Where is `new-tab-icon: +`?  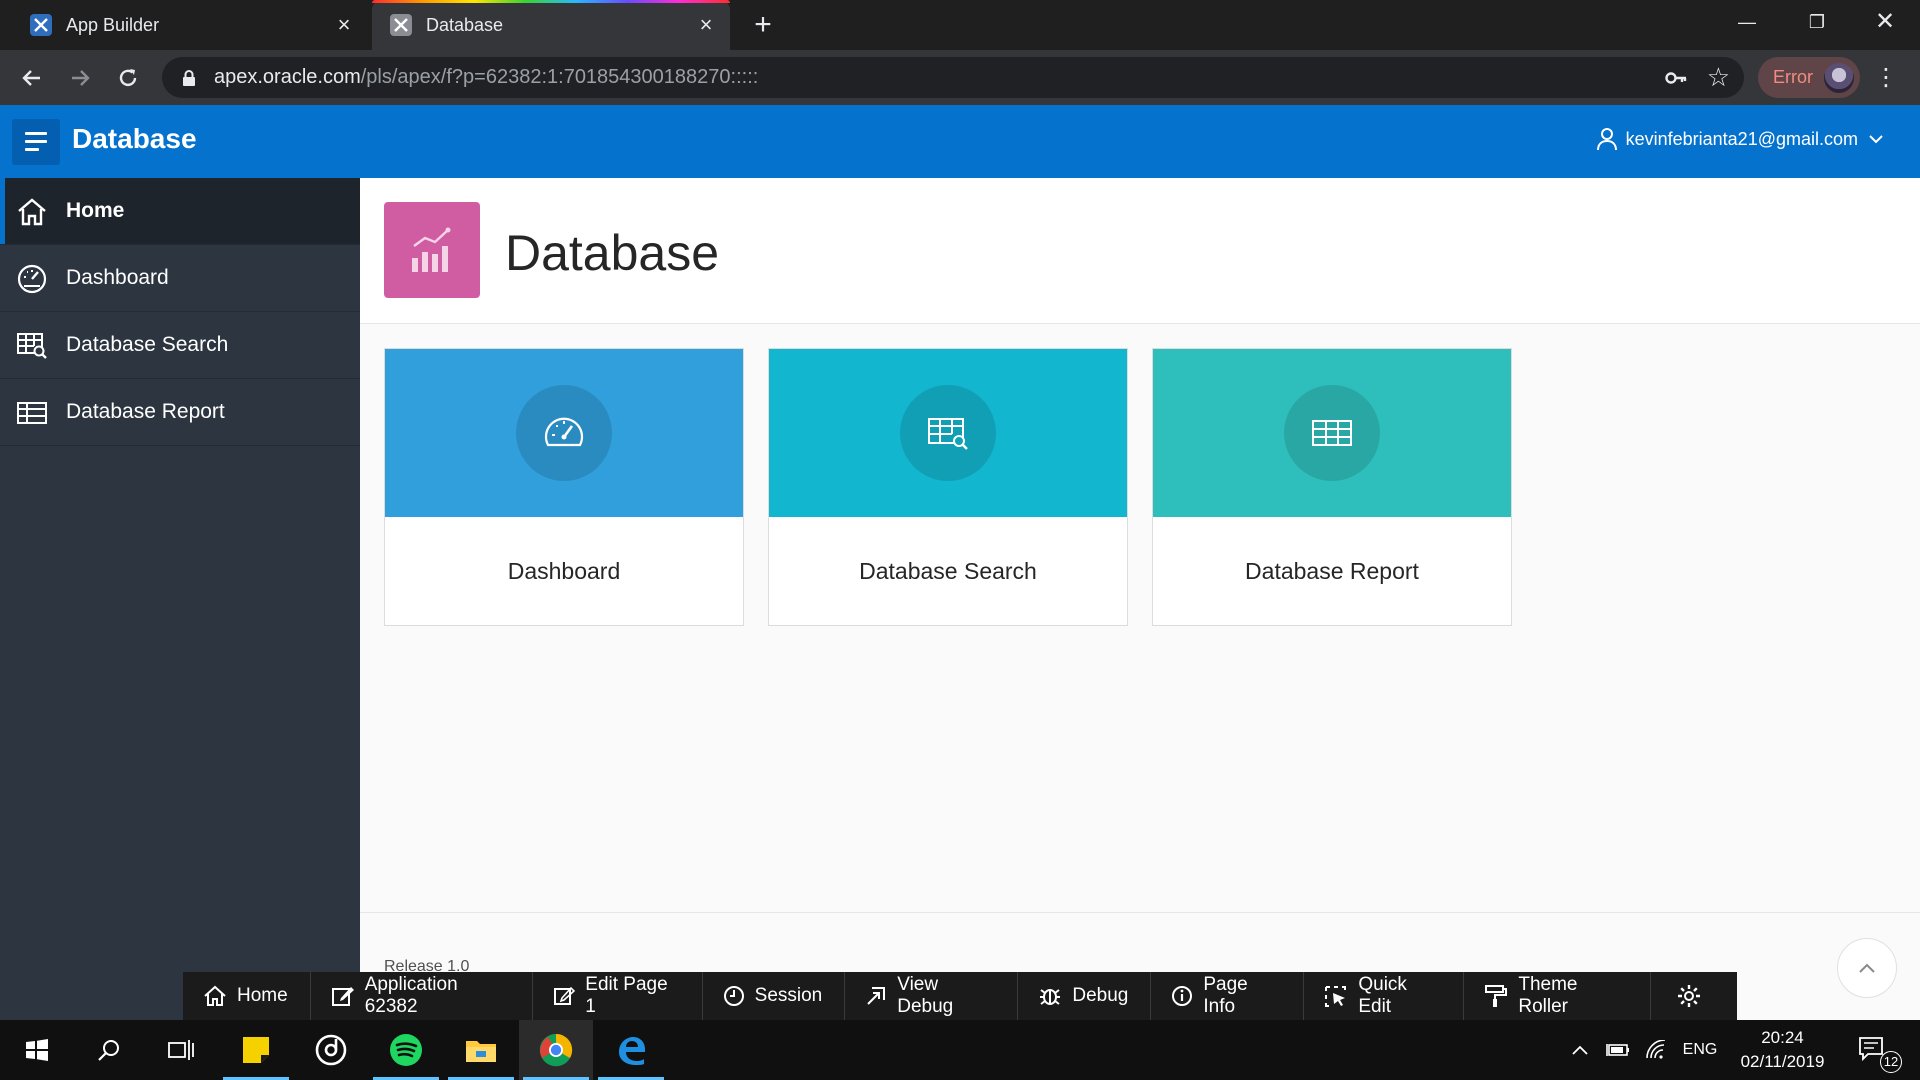
new-tab-icon: + is located at coordinates (763, 25).